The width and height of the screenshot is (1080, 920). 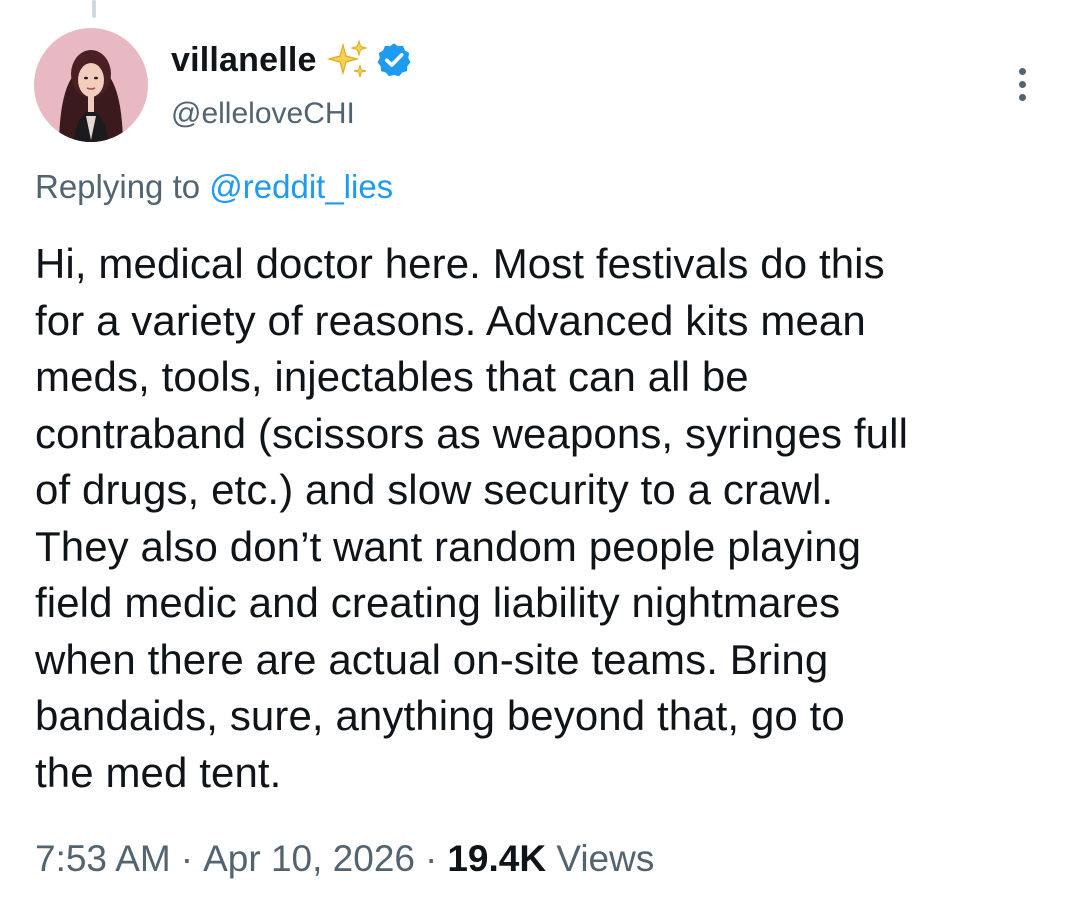 I want to click on views-count: 19.4K, so click(x=496, y=858).